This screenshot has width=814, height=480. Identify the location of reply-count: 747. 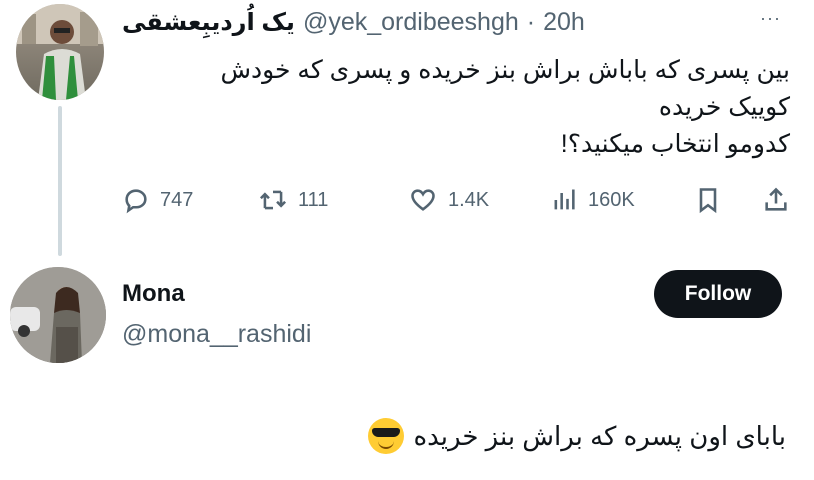
(177, 199).